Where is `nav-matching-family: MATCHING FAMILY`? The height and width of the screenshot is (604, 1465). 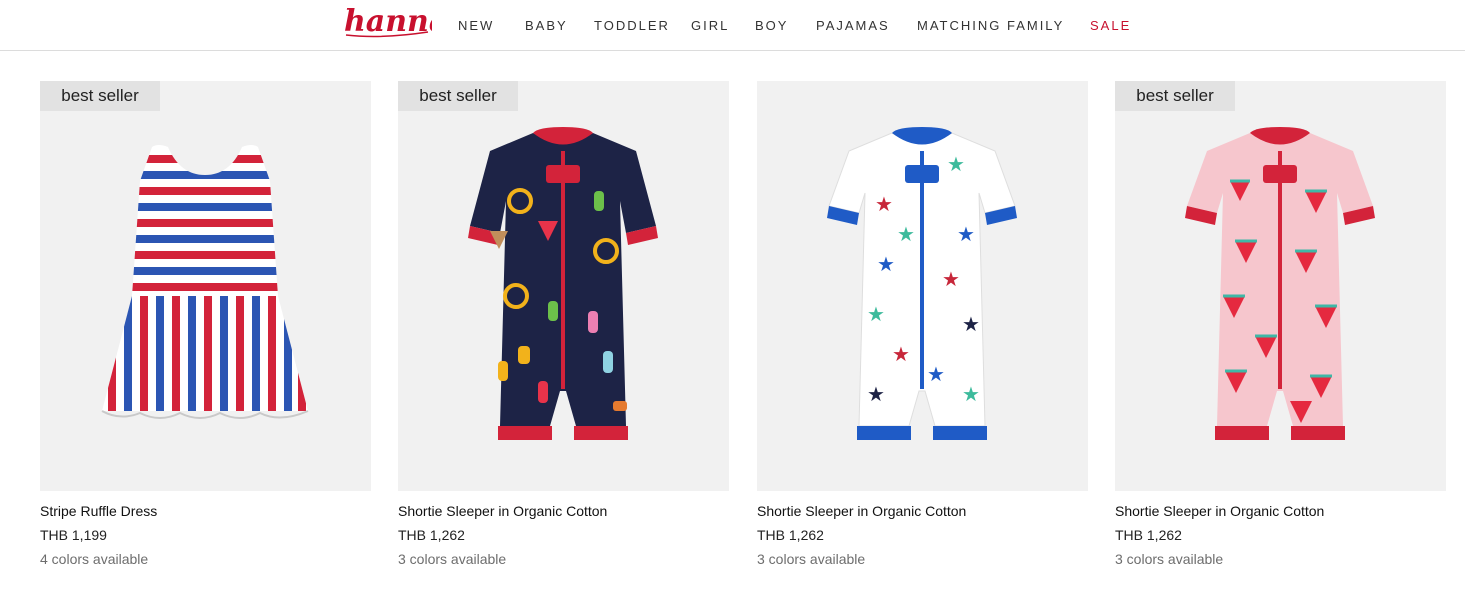 nav-matching-family: MATCHING FAMILY is located at coordinates (990, 25).